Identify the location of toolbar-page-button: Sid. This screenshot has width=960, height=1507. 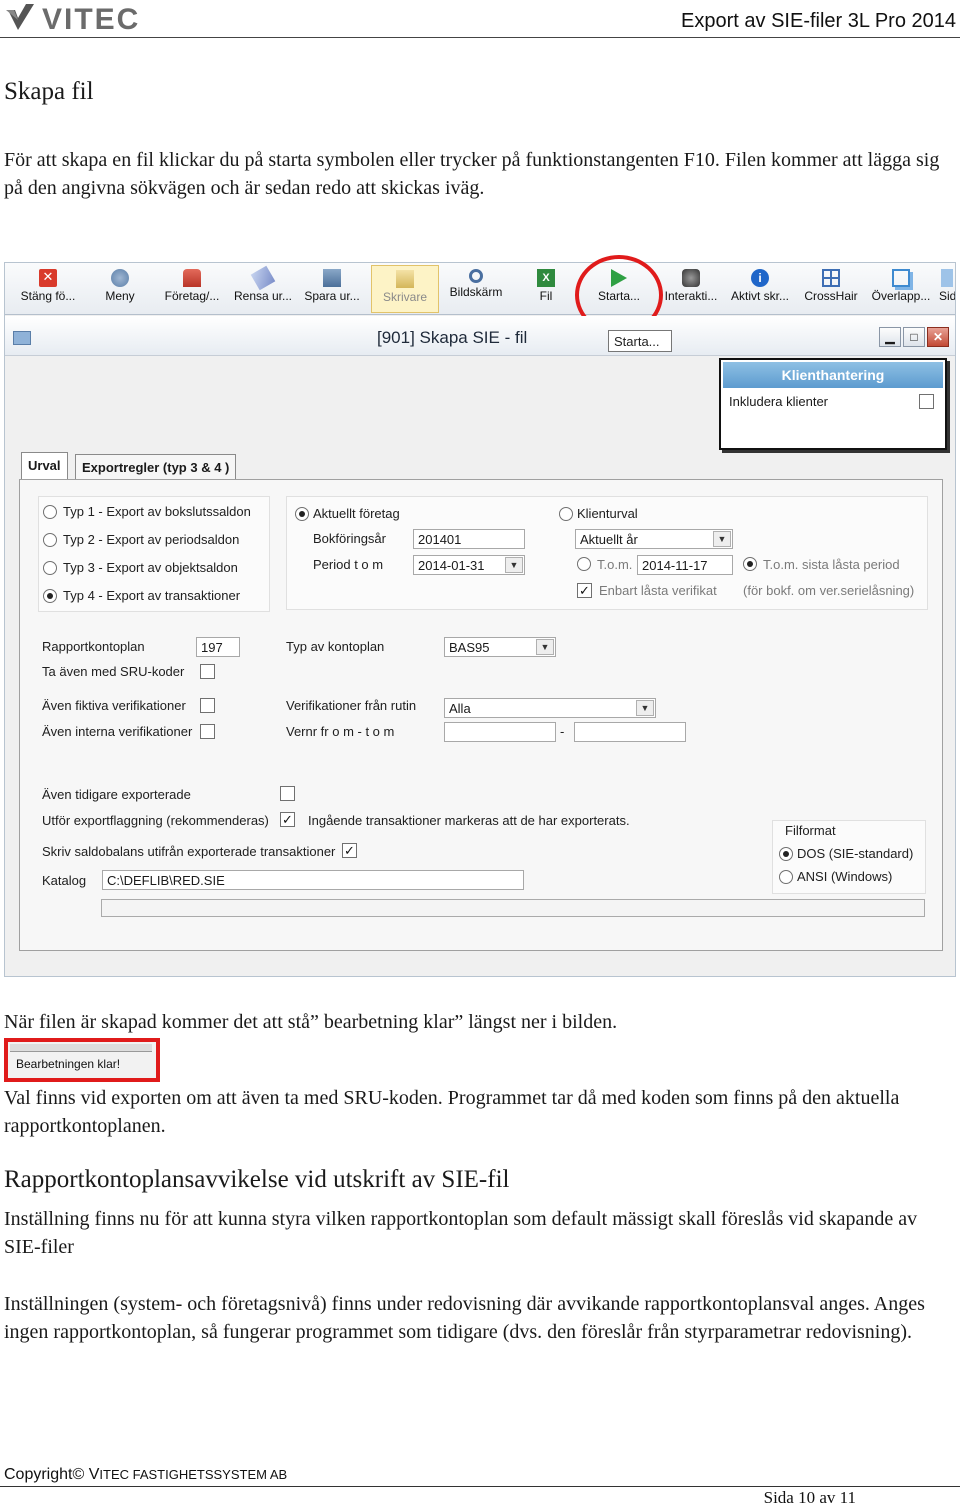
(947, 289).